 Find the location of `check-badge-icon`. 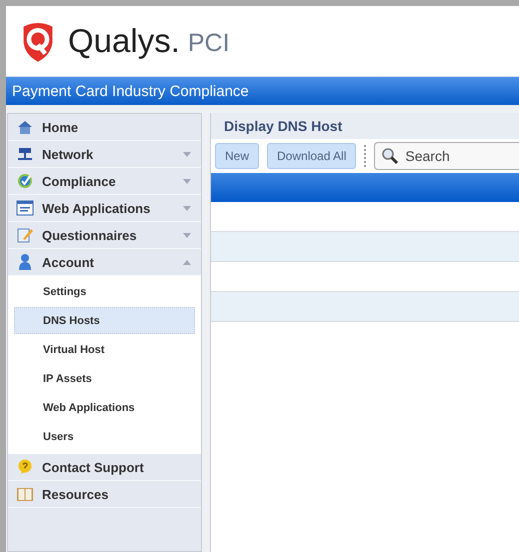

check-badge-icon is located at coordinates (25, 181).